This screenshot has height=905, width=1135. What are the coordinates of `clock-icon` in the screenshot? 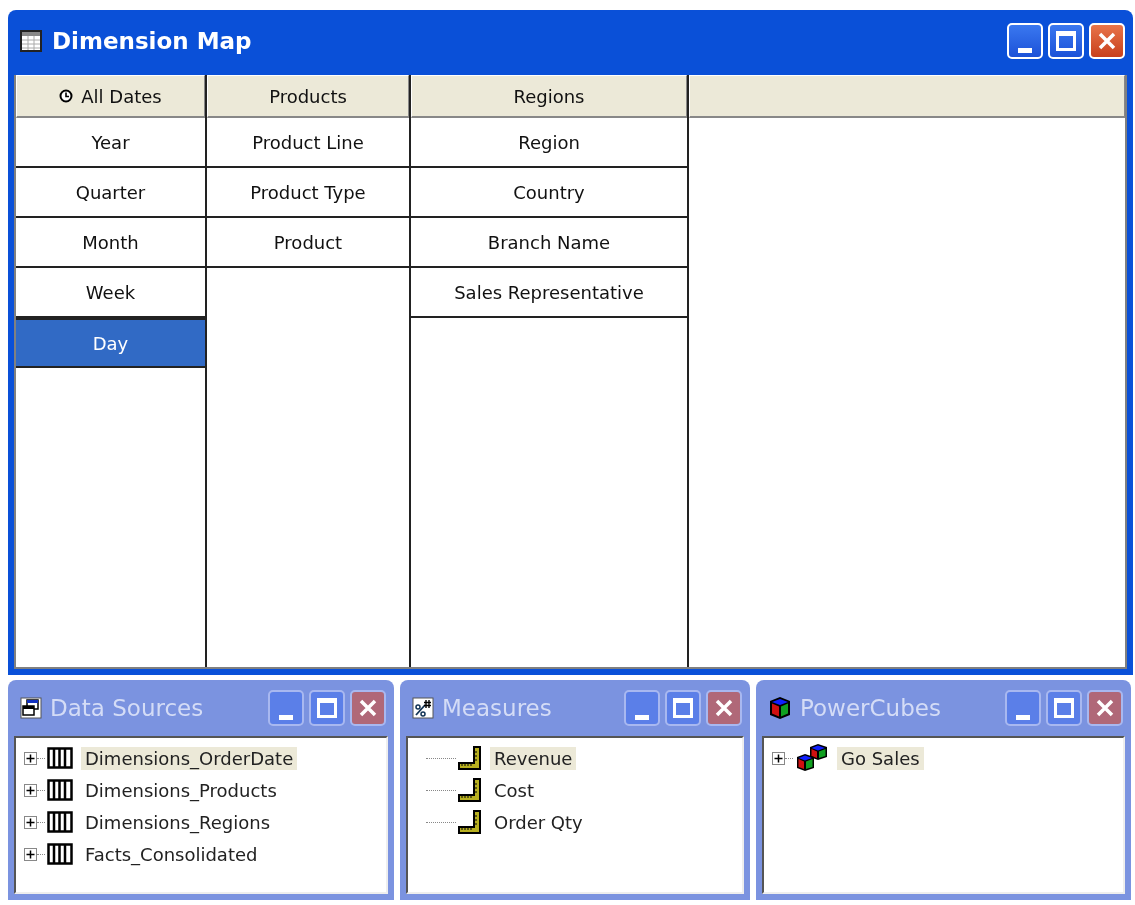 It's located at (66, 96).